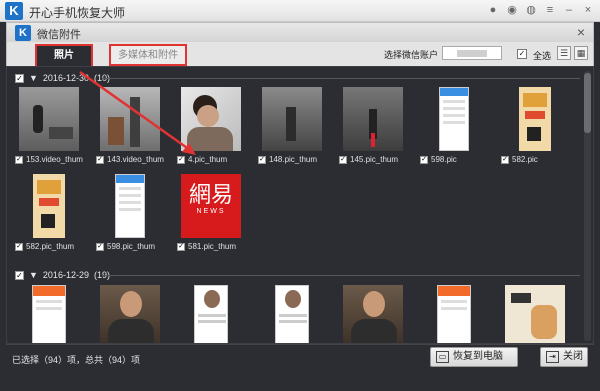 Image resolution: width=600 pixels, height=391 pixels. What do you see at coordinates (587, 206) in the screenshot?
I see `scrollbar` at bounding box center [587, 206].